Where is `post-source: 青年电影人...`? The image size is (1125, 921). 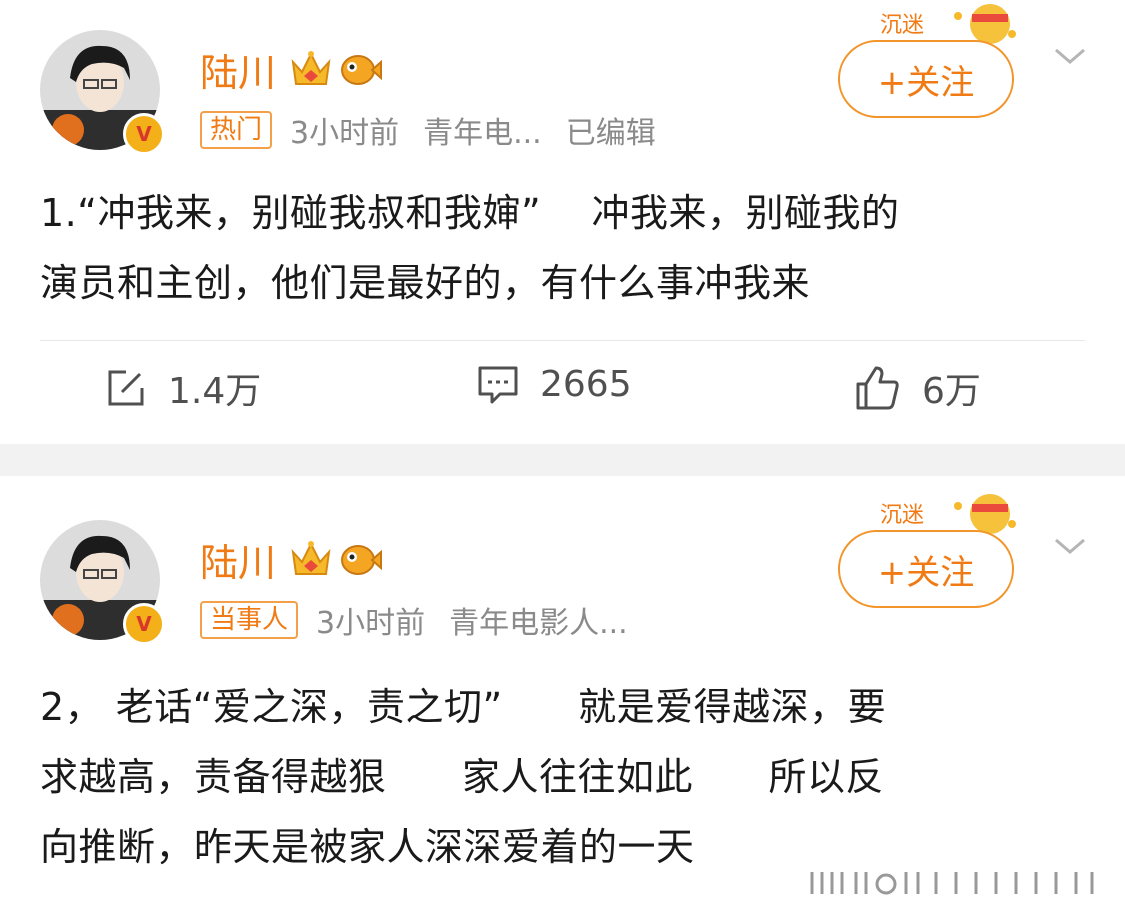
post-source: 青年电影人... is located at coordinates (538, 620).